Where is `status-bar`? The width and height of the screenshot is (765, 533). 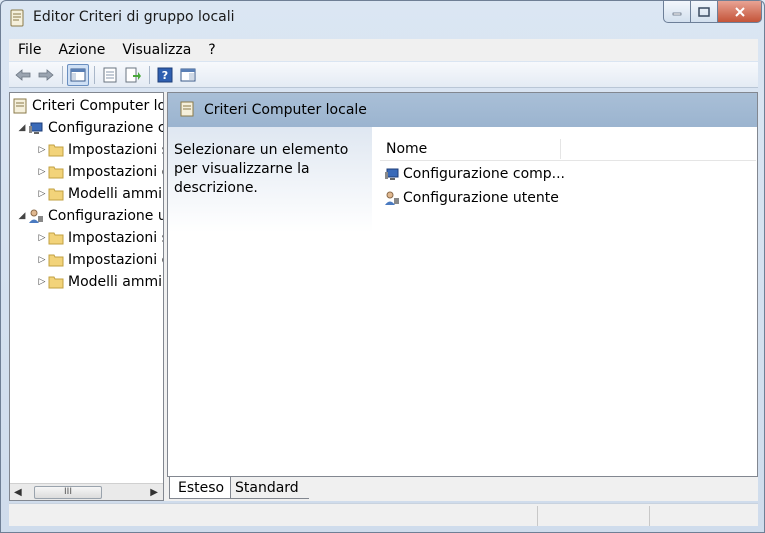
status-bar is located at coordinates (383, 514).